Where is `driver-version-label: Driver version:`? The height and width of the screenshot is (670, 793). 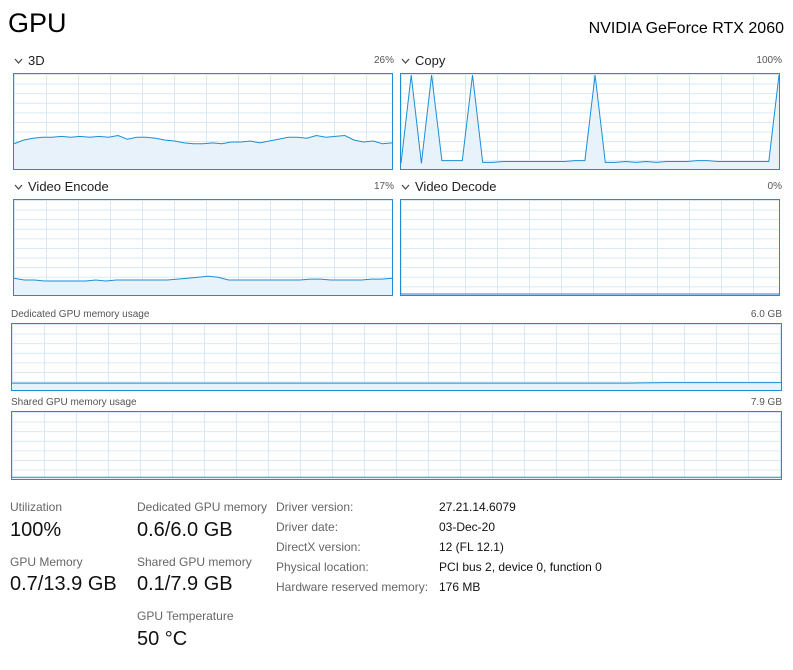 driver-version-label: Driver version: is located at coordinates (315, 507).